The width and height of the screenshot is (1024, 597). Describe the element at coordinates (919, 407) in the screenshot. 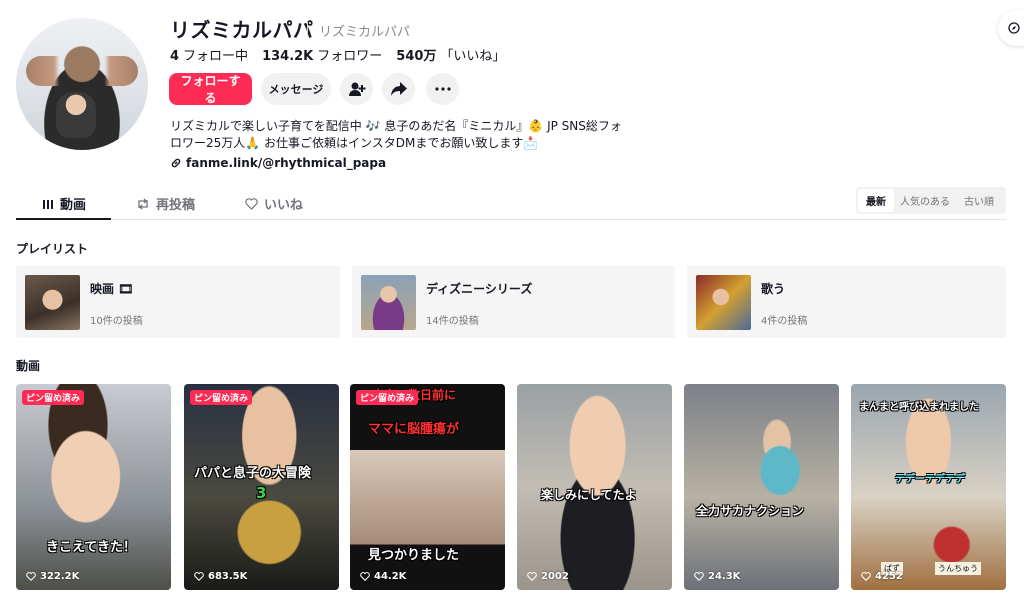

I see `video-caption-top: まんまと呼び込まれました` at that location.